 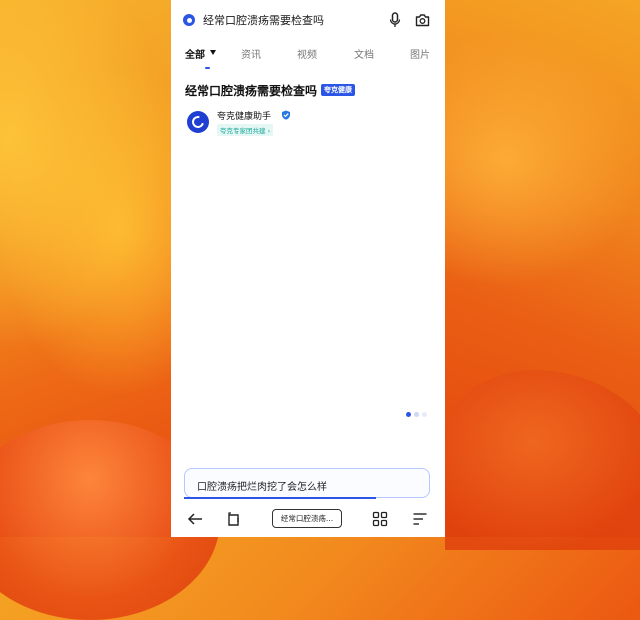 I want to click on tab-all: 全部, so click(x=195, y=53).